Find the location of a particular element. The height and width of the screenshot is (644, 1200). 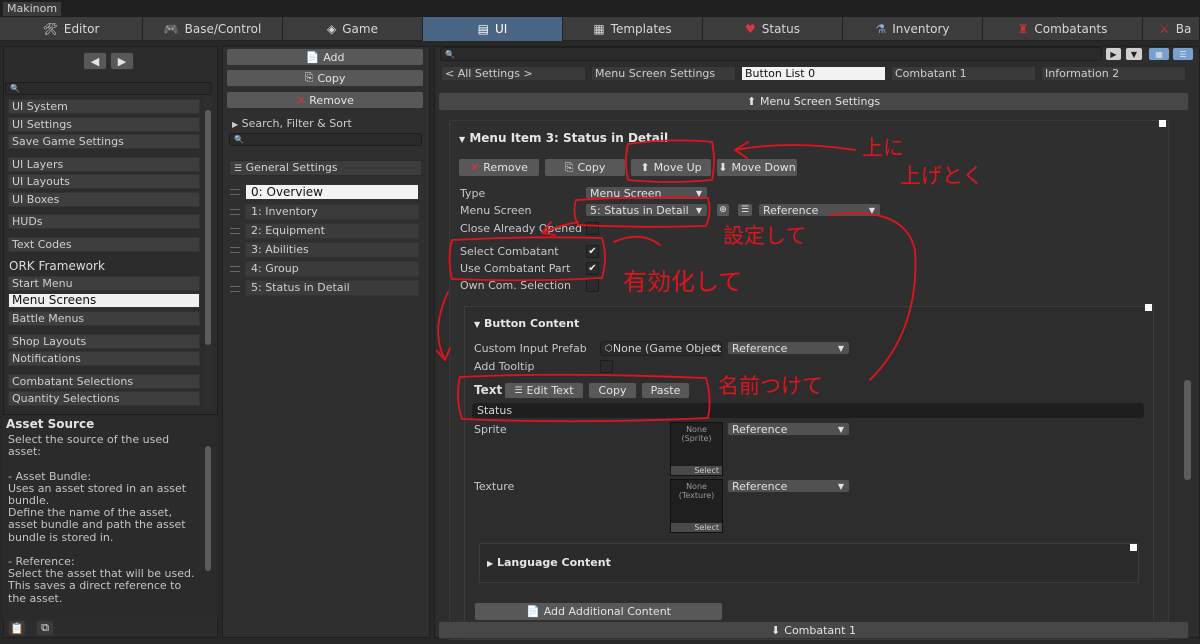

menu-screen-highlight is located at coordinates (642, 212).